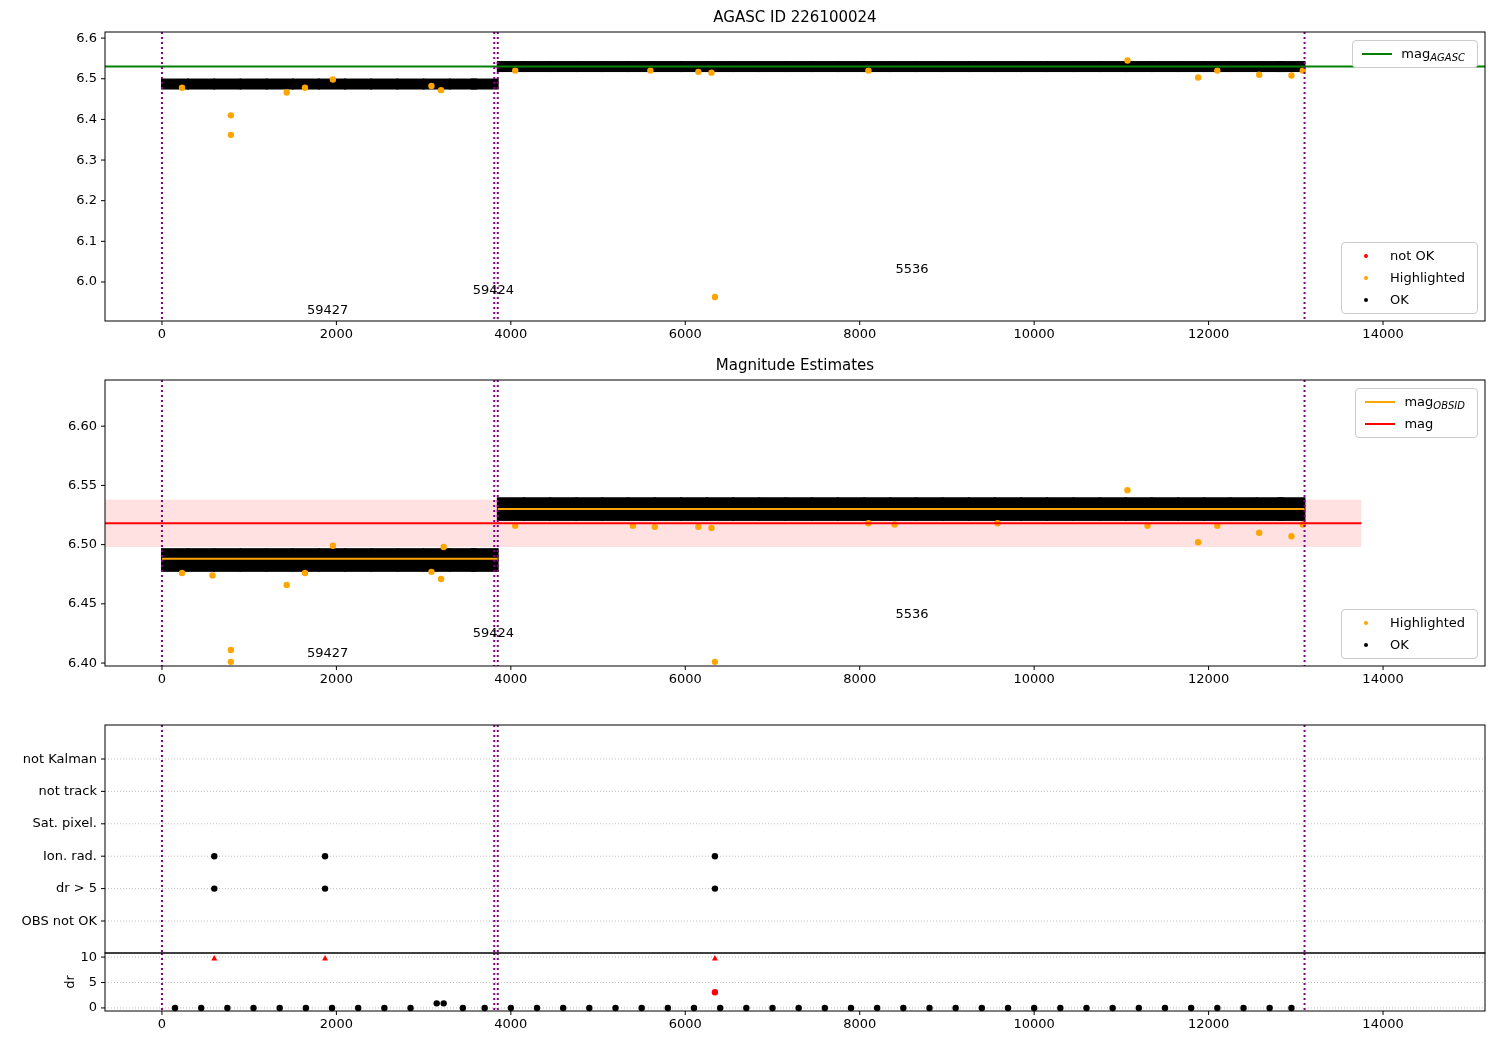 This screenshot has width=1500, height=1050. What do you see at coordinates (69, 982) in the screenshot?
I see `axis-label: dr` at bounding box center [69, 982].